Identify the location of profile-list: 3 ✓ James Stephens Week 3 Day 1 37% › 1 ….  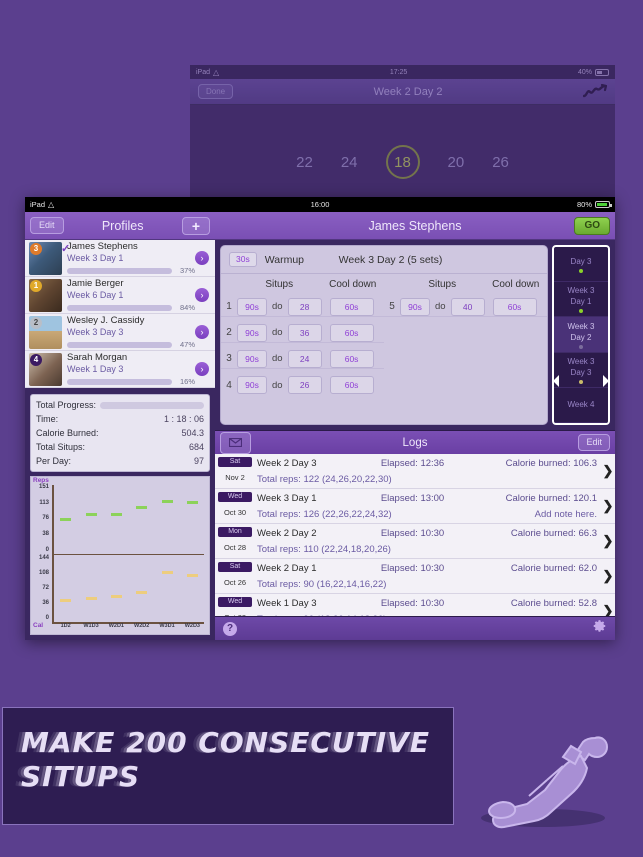
(120, 314).